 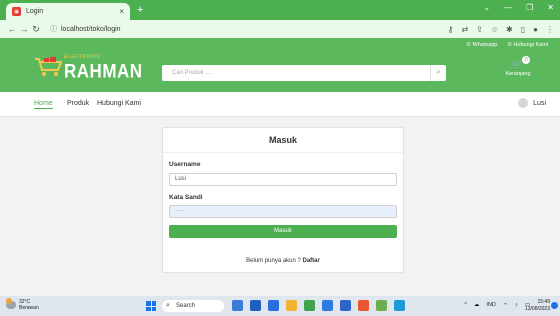 I want to click on taskbar-search: ⌕ Search, so click(x=193, y=306).